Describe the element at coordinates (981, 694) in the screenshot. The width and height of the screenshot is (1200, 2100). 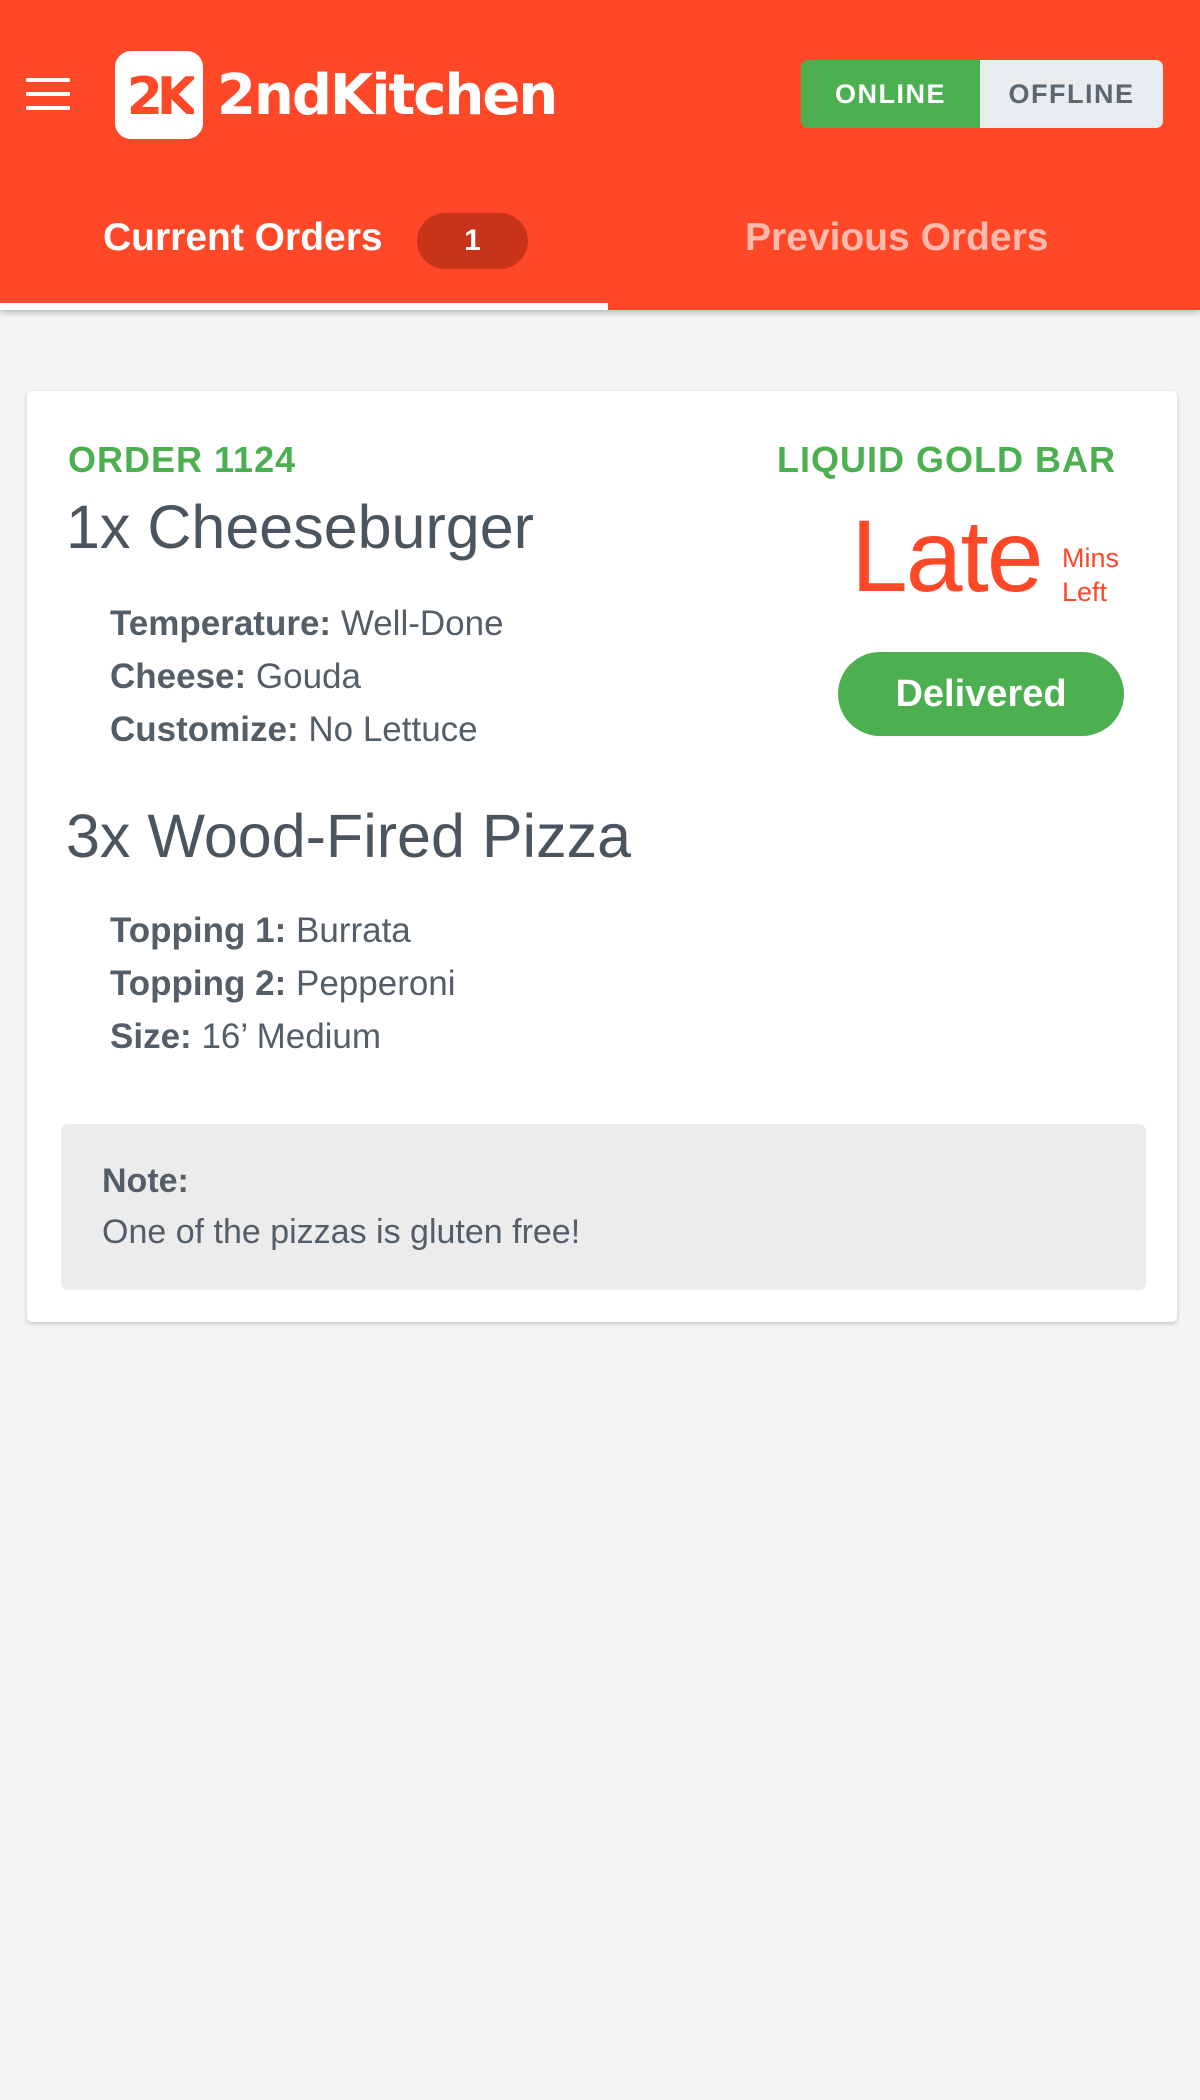
I see `delivered-button: Delivered` at that location.